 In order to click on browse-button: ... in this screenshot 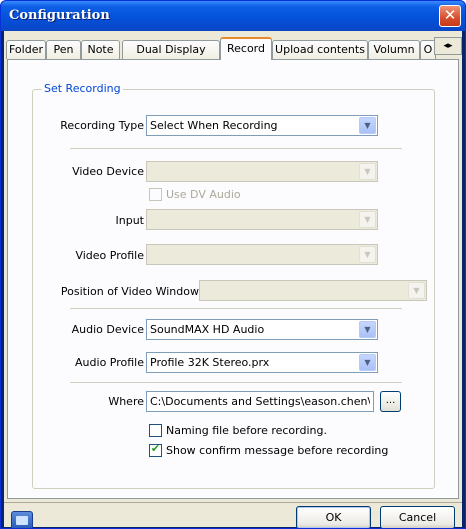, I will do `click(390, 401)`.